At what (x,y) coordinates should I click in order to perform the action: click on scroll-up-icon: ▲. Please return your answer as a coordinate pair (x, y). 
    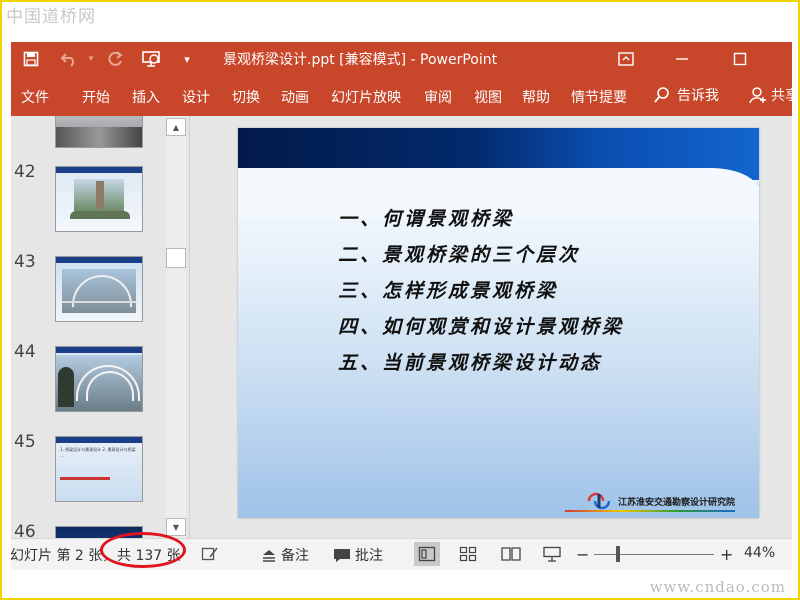
    Looking at the image, I should click on (176, 127).